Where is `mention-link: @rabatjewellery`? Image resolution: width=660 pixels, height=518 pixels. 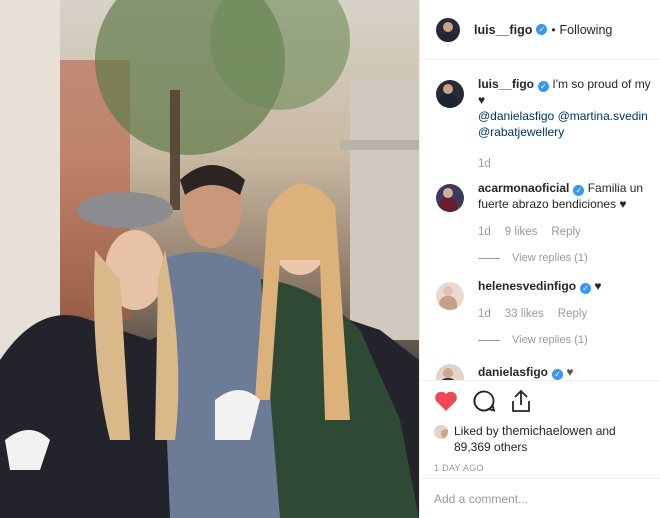 mention-link: @rabatjewellery is located at coordinates (521, 132).